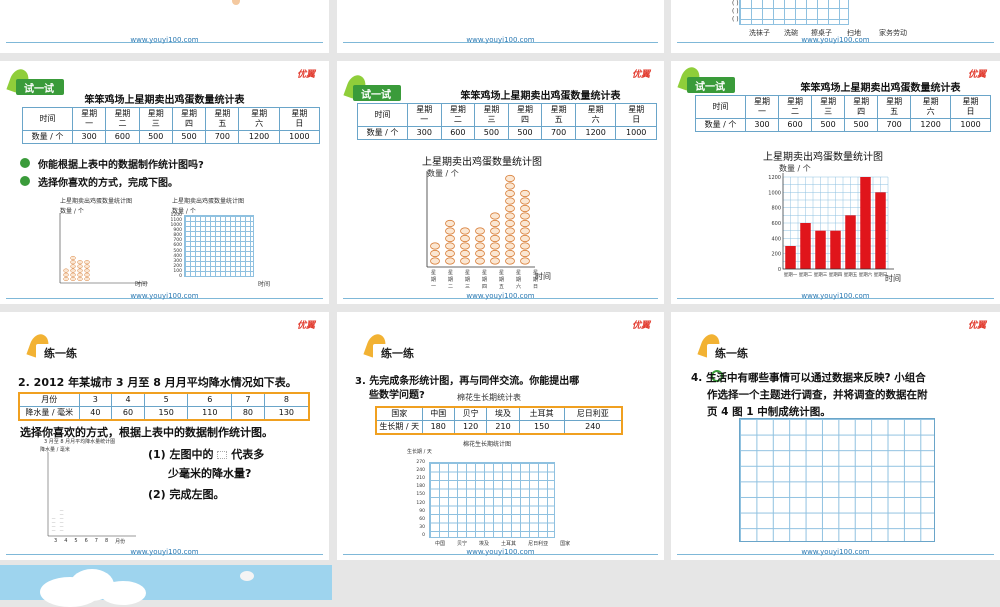 The height and width of the screenshot is (607, 1000). Describe the element at coordinates (776, 255) in the screenshot. I see `y-tick-label: 200` at that location.